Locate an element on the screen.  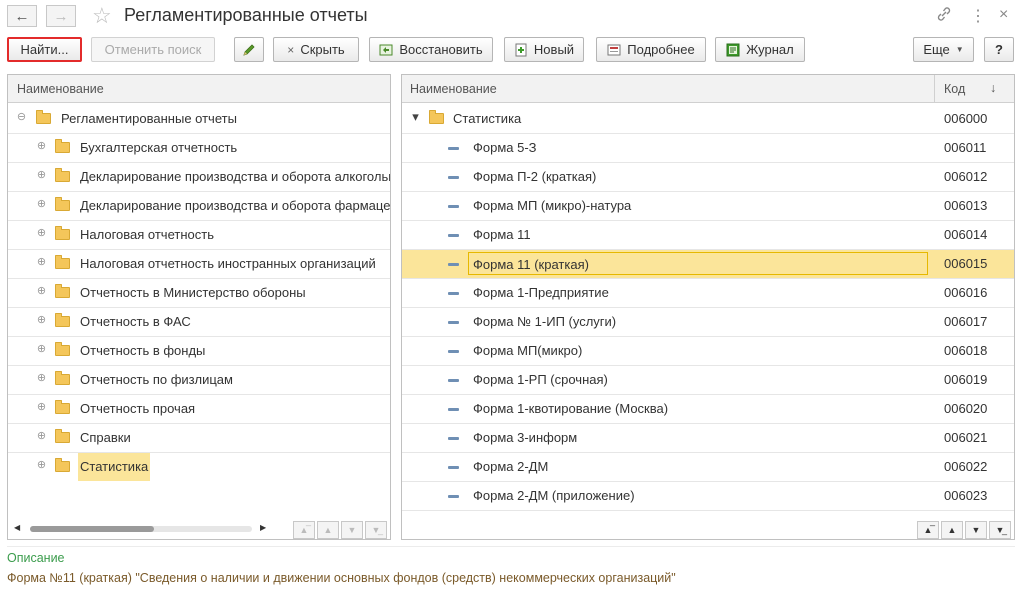
row-name: Форма 1-РП (срочная) is located at coordinates (540, 379).